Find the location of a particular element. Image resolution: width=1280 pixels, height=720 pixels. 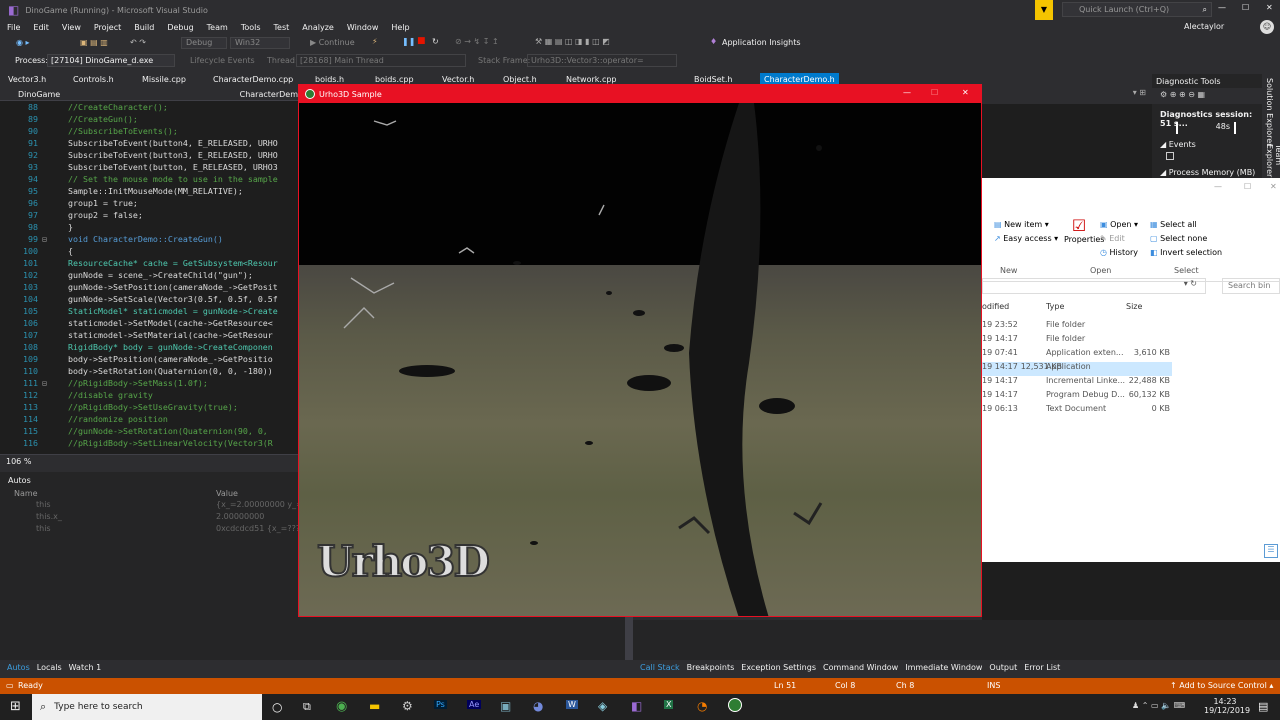

select-none-button: ▢ Select none is located at coordinates (1178, 238).